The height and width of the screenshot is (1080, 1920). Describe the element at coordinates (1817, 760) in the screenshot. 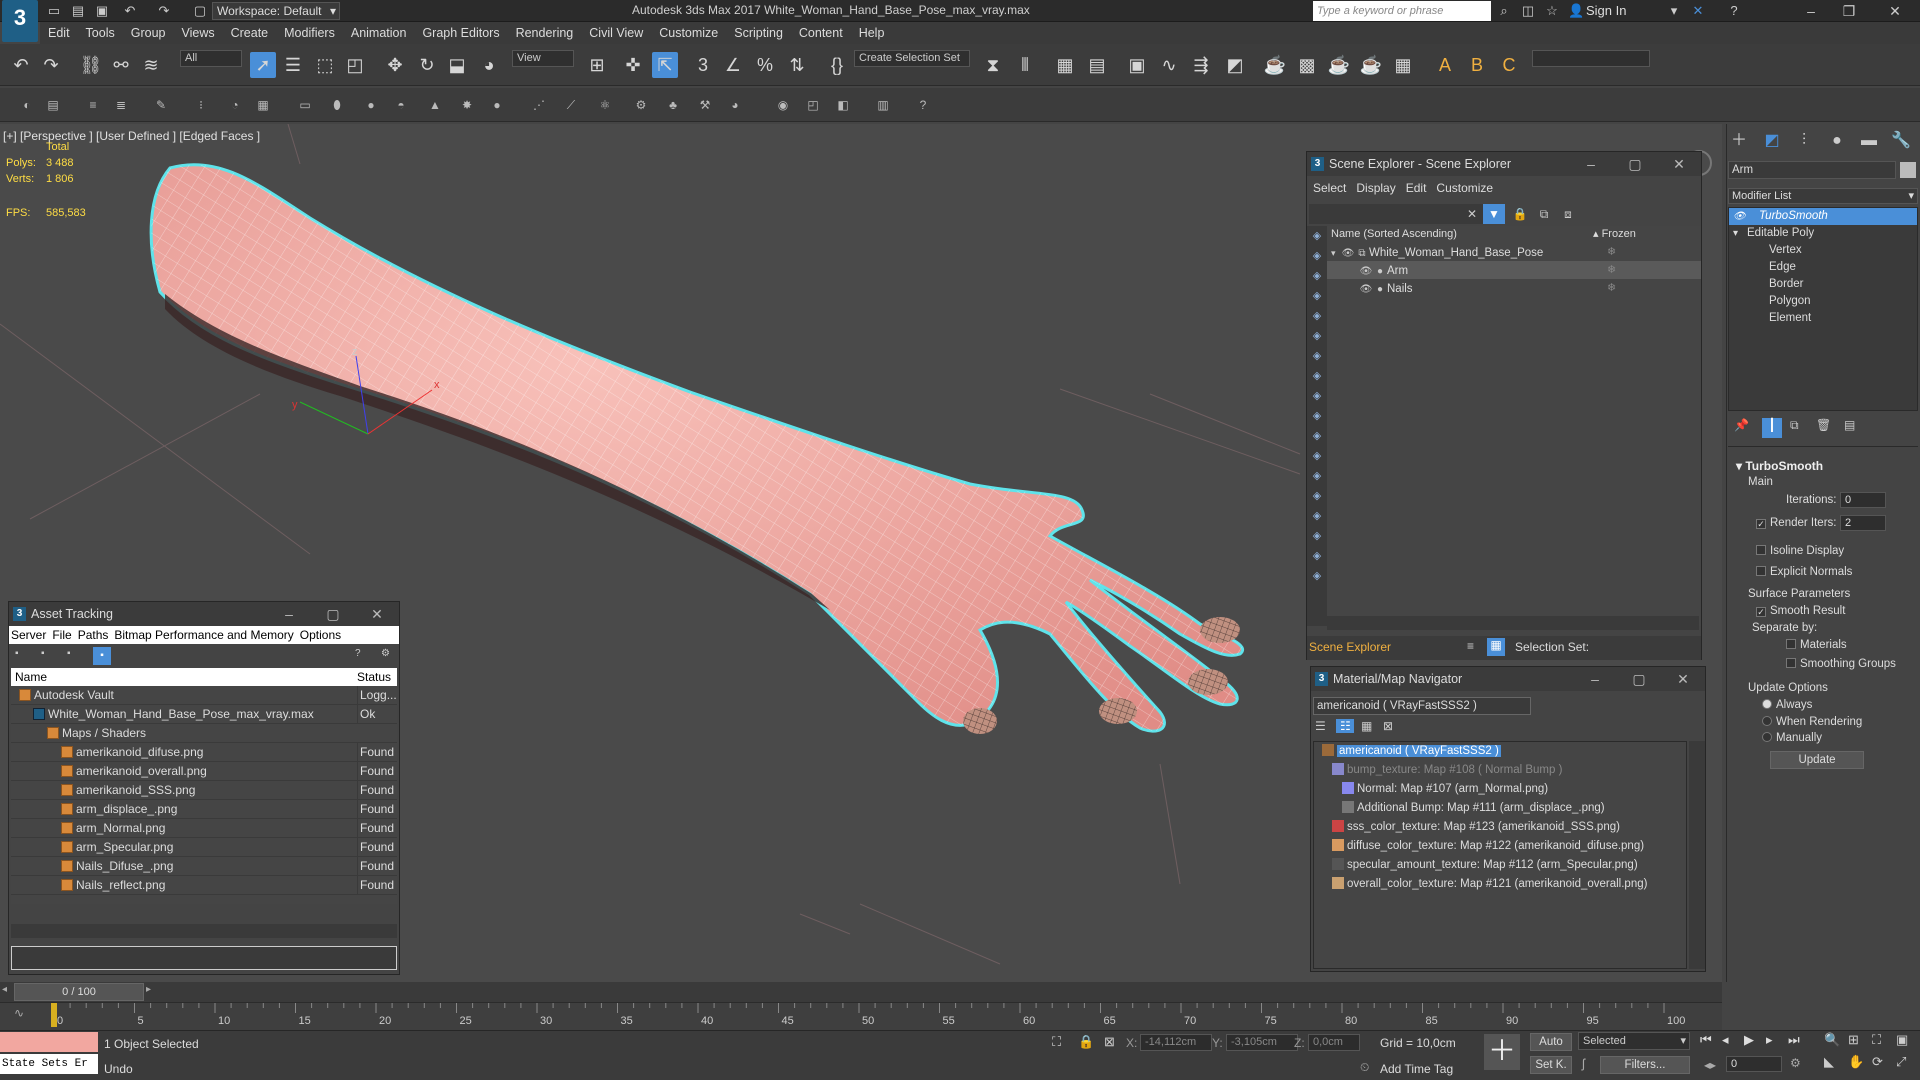

I see `update-button: Update` at that location.